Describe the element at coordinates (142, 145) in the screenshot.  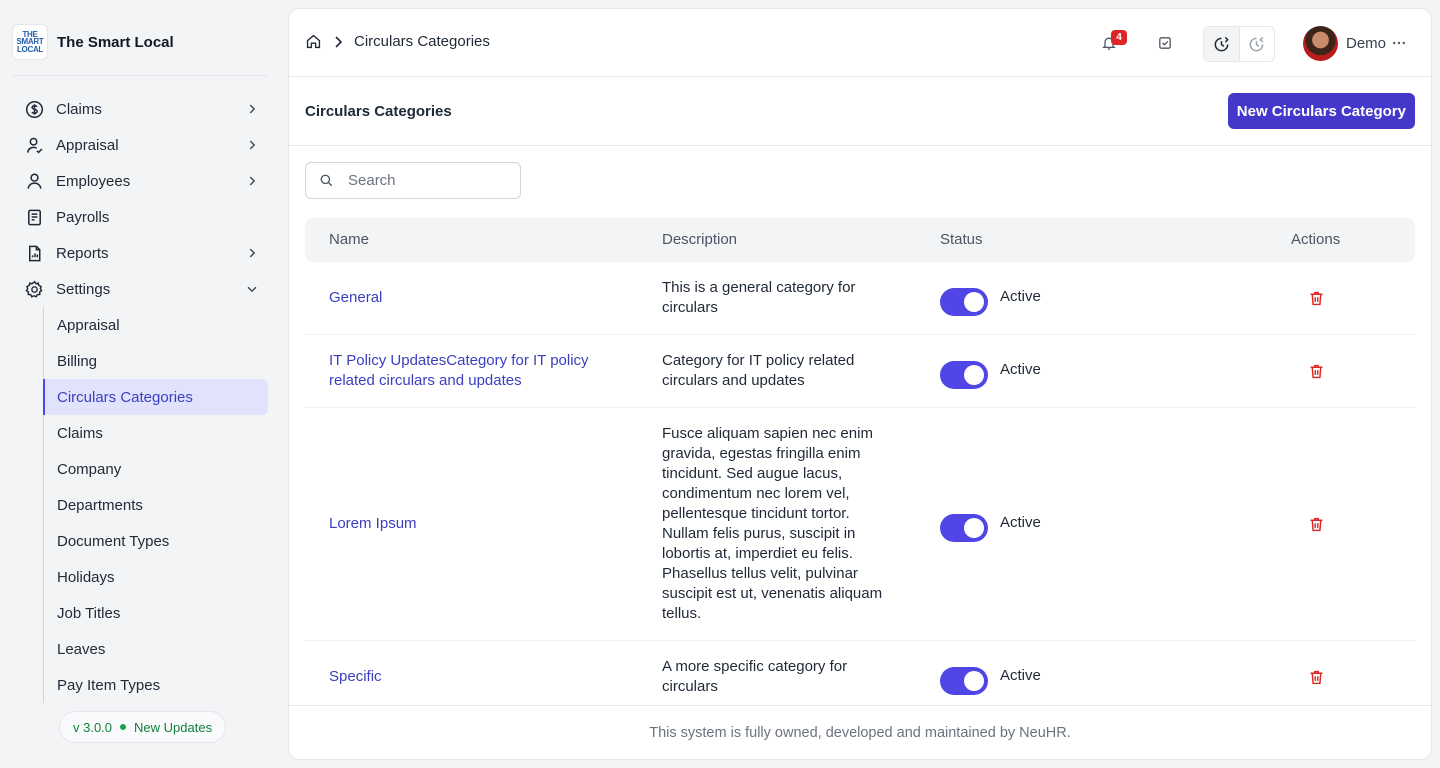
I see `sidebar-item-appraisal: Appraisal` at that location.